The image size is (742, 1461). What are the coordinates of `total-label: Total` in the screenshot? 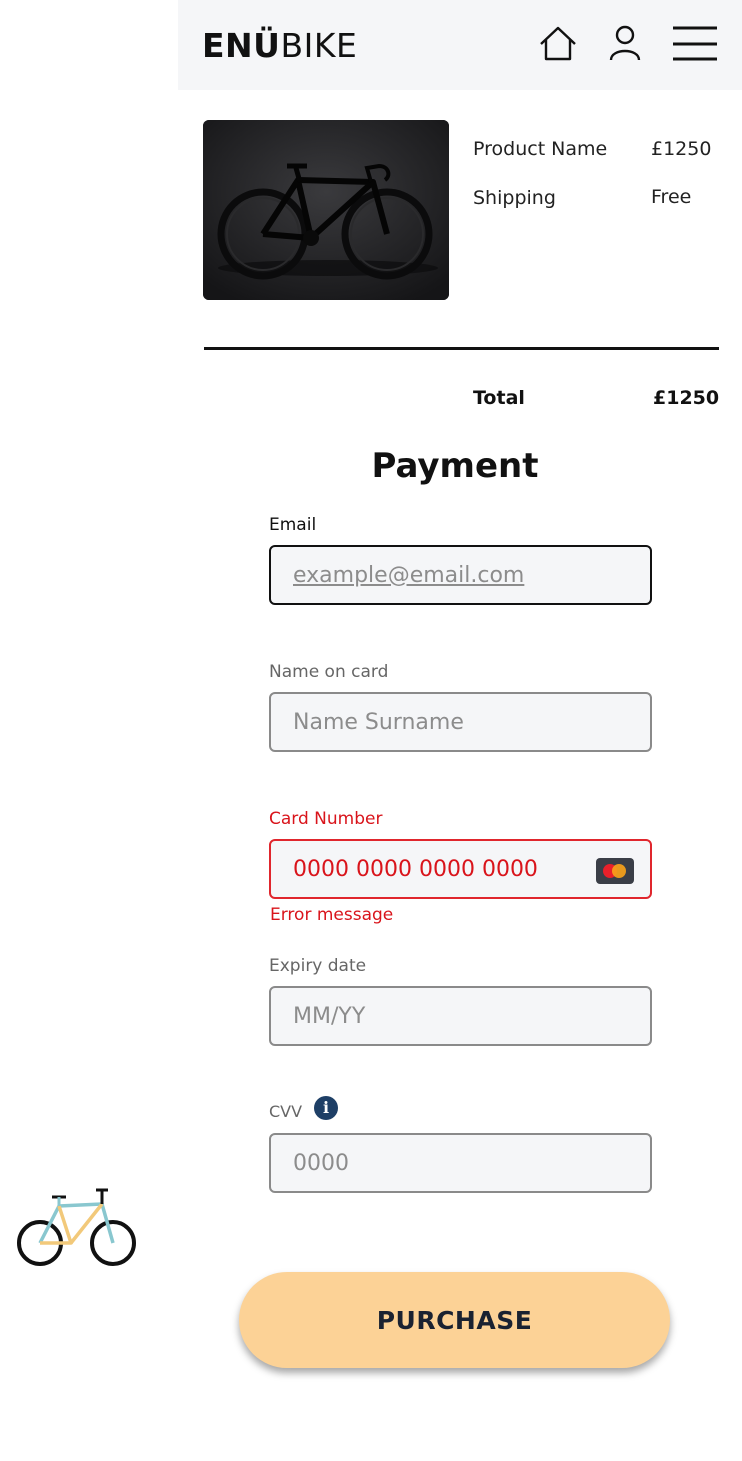 It's located at (499, 398).